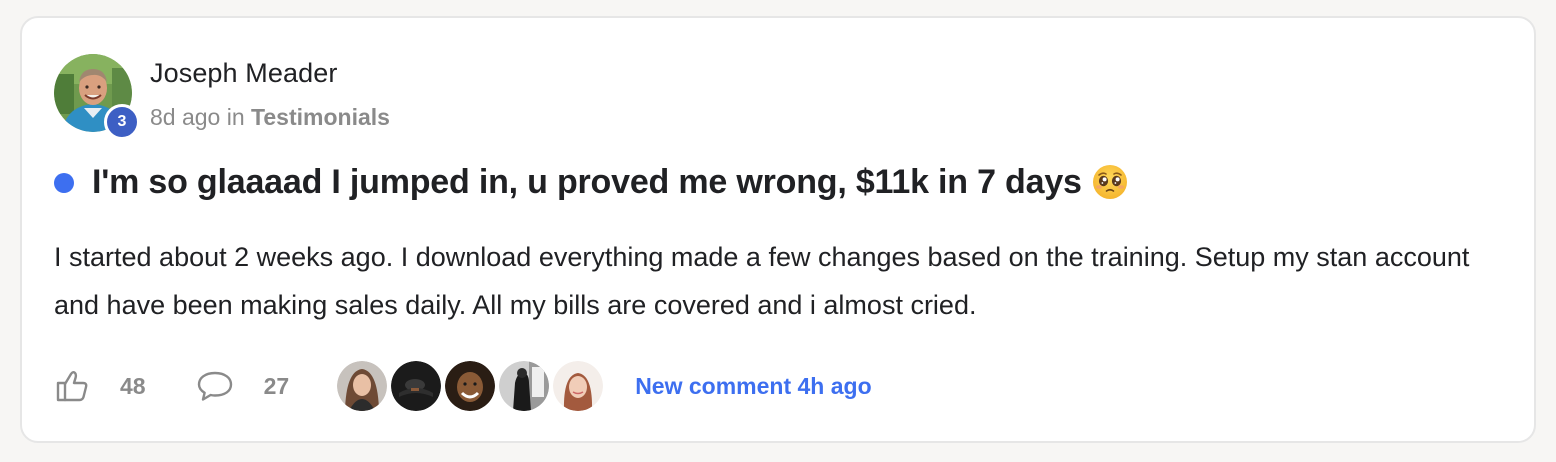 This screenshot has height=462, width=1556. What do you see at coordinates (320, 117) in the screenshot?
I see `category-link: Testimonials` at bounding box center [320, 117].